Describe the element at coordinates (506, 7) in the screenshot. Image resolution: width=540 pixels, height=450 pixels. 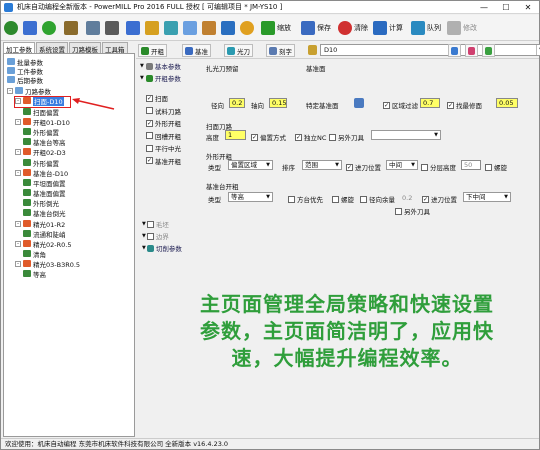
I see `maximize-icon: ☐` at that location.